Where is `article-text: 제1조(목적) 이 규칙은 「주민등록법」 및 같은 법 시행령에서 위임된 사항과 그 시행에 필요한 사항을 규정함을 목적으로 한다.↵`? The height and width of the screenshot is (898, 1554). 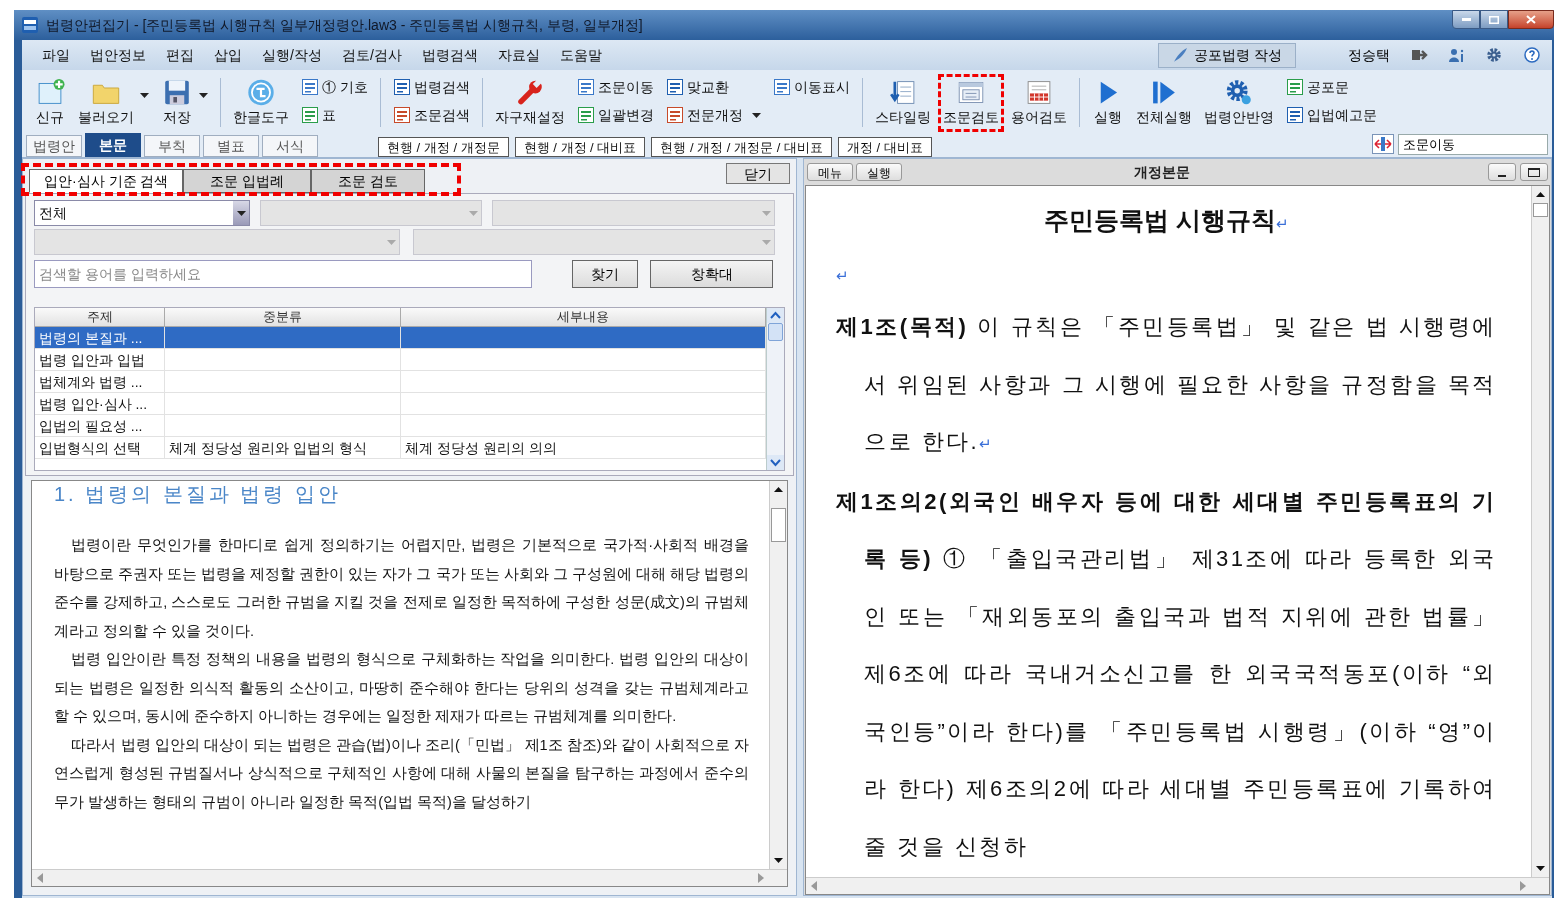
article-text: 제1조(목적) 이 규칙은 「주민등록법」 및 같은 법 시행령에서 위임된 사항과 그 시행에 필요한 사항을 규정함을 목적으로 한다.↵ is located at coordinates (1166, 384).